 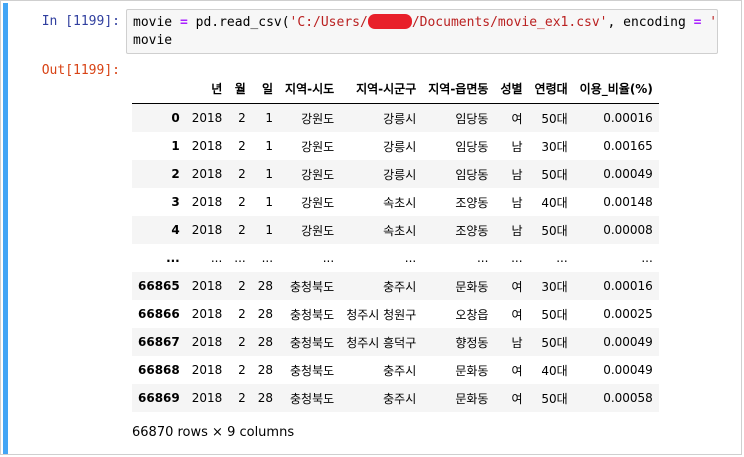 I want to click on row-index: 66868, so click(x=159, y=370).